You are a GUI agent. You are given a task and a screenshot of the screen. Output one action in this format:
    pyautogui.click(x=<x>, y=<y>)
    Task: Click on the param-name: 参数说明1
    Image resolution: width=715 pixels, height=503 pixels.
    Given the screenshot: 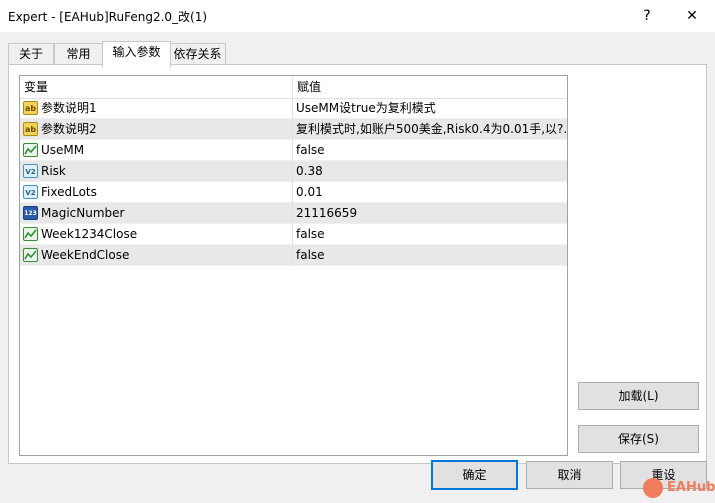 What is the action you would take?
    pyautogui.click(x=69, y=108)
    